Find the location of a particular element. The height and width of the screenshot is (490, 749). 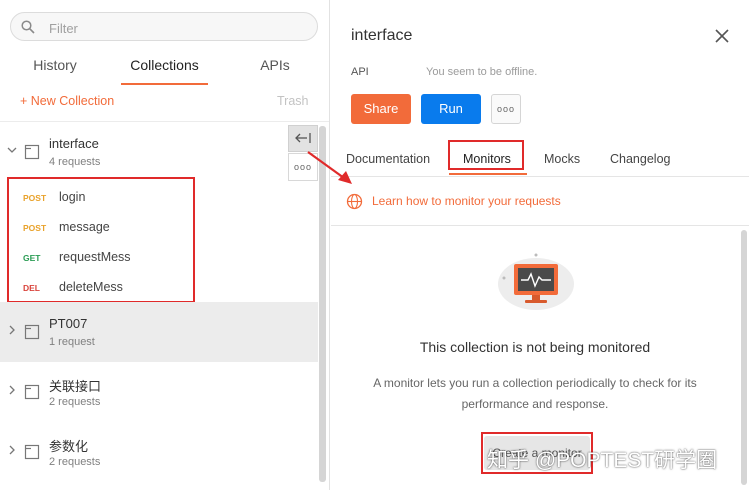

collection-item-parameterization: 参数化 2 requests is located at coordinates (159, 452).